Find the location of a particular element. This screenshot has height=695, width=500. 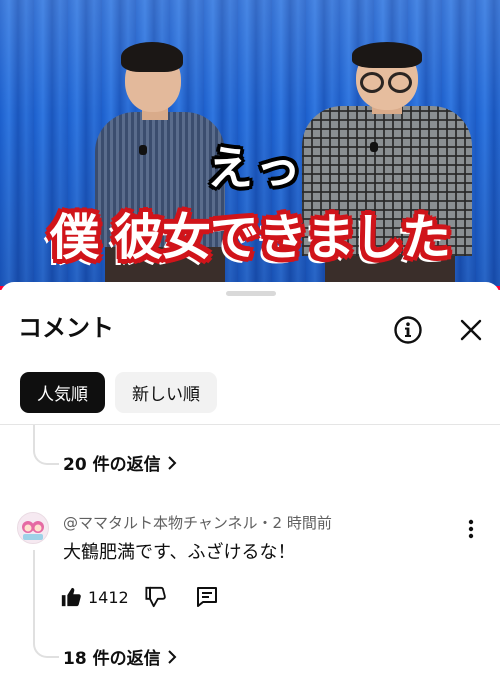

close-button is located at coordinates (471, 330).